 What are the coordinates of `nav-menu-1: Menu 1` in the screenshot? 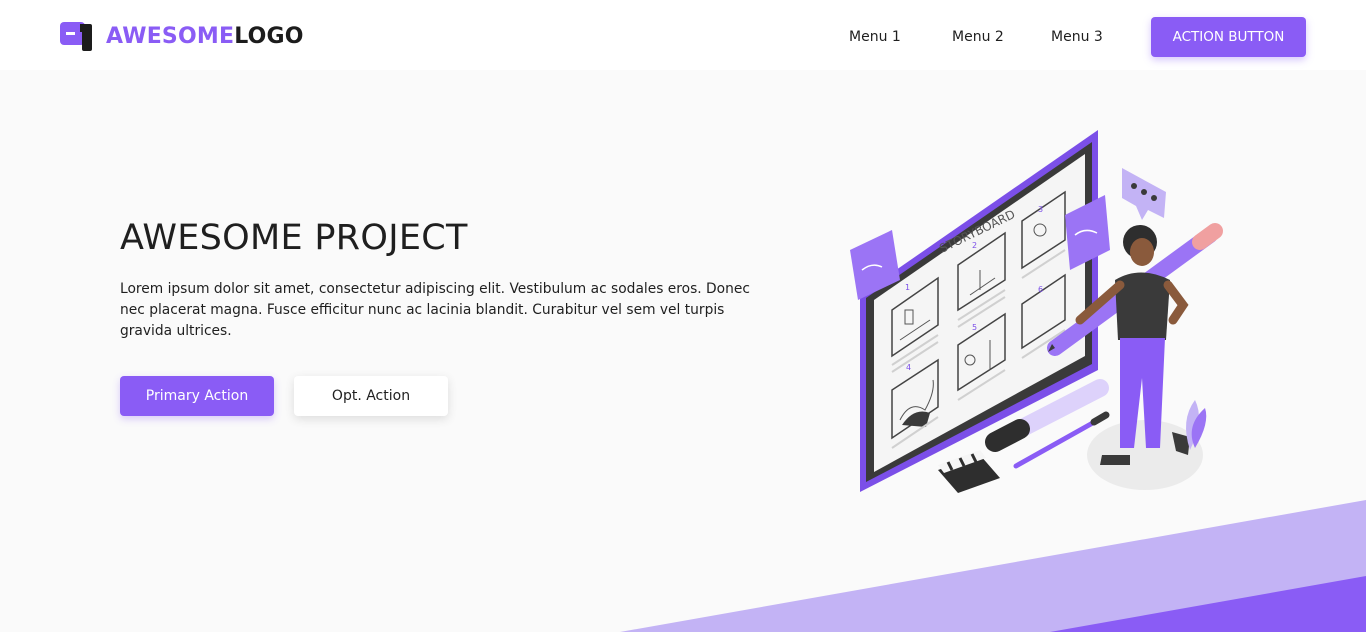 It's located at (875, 37).